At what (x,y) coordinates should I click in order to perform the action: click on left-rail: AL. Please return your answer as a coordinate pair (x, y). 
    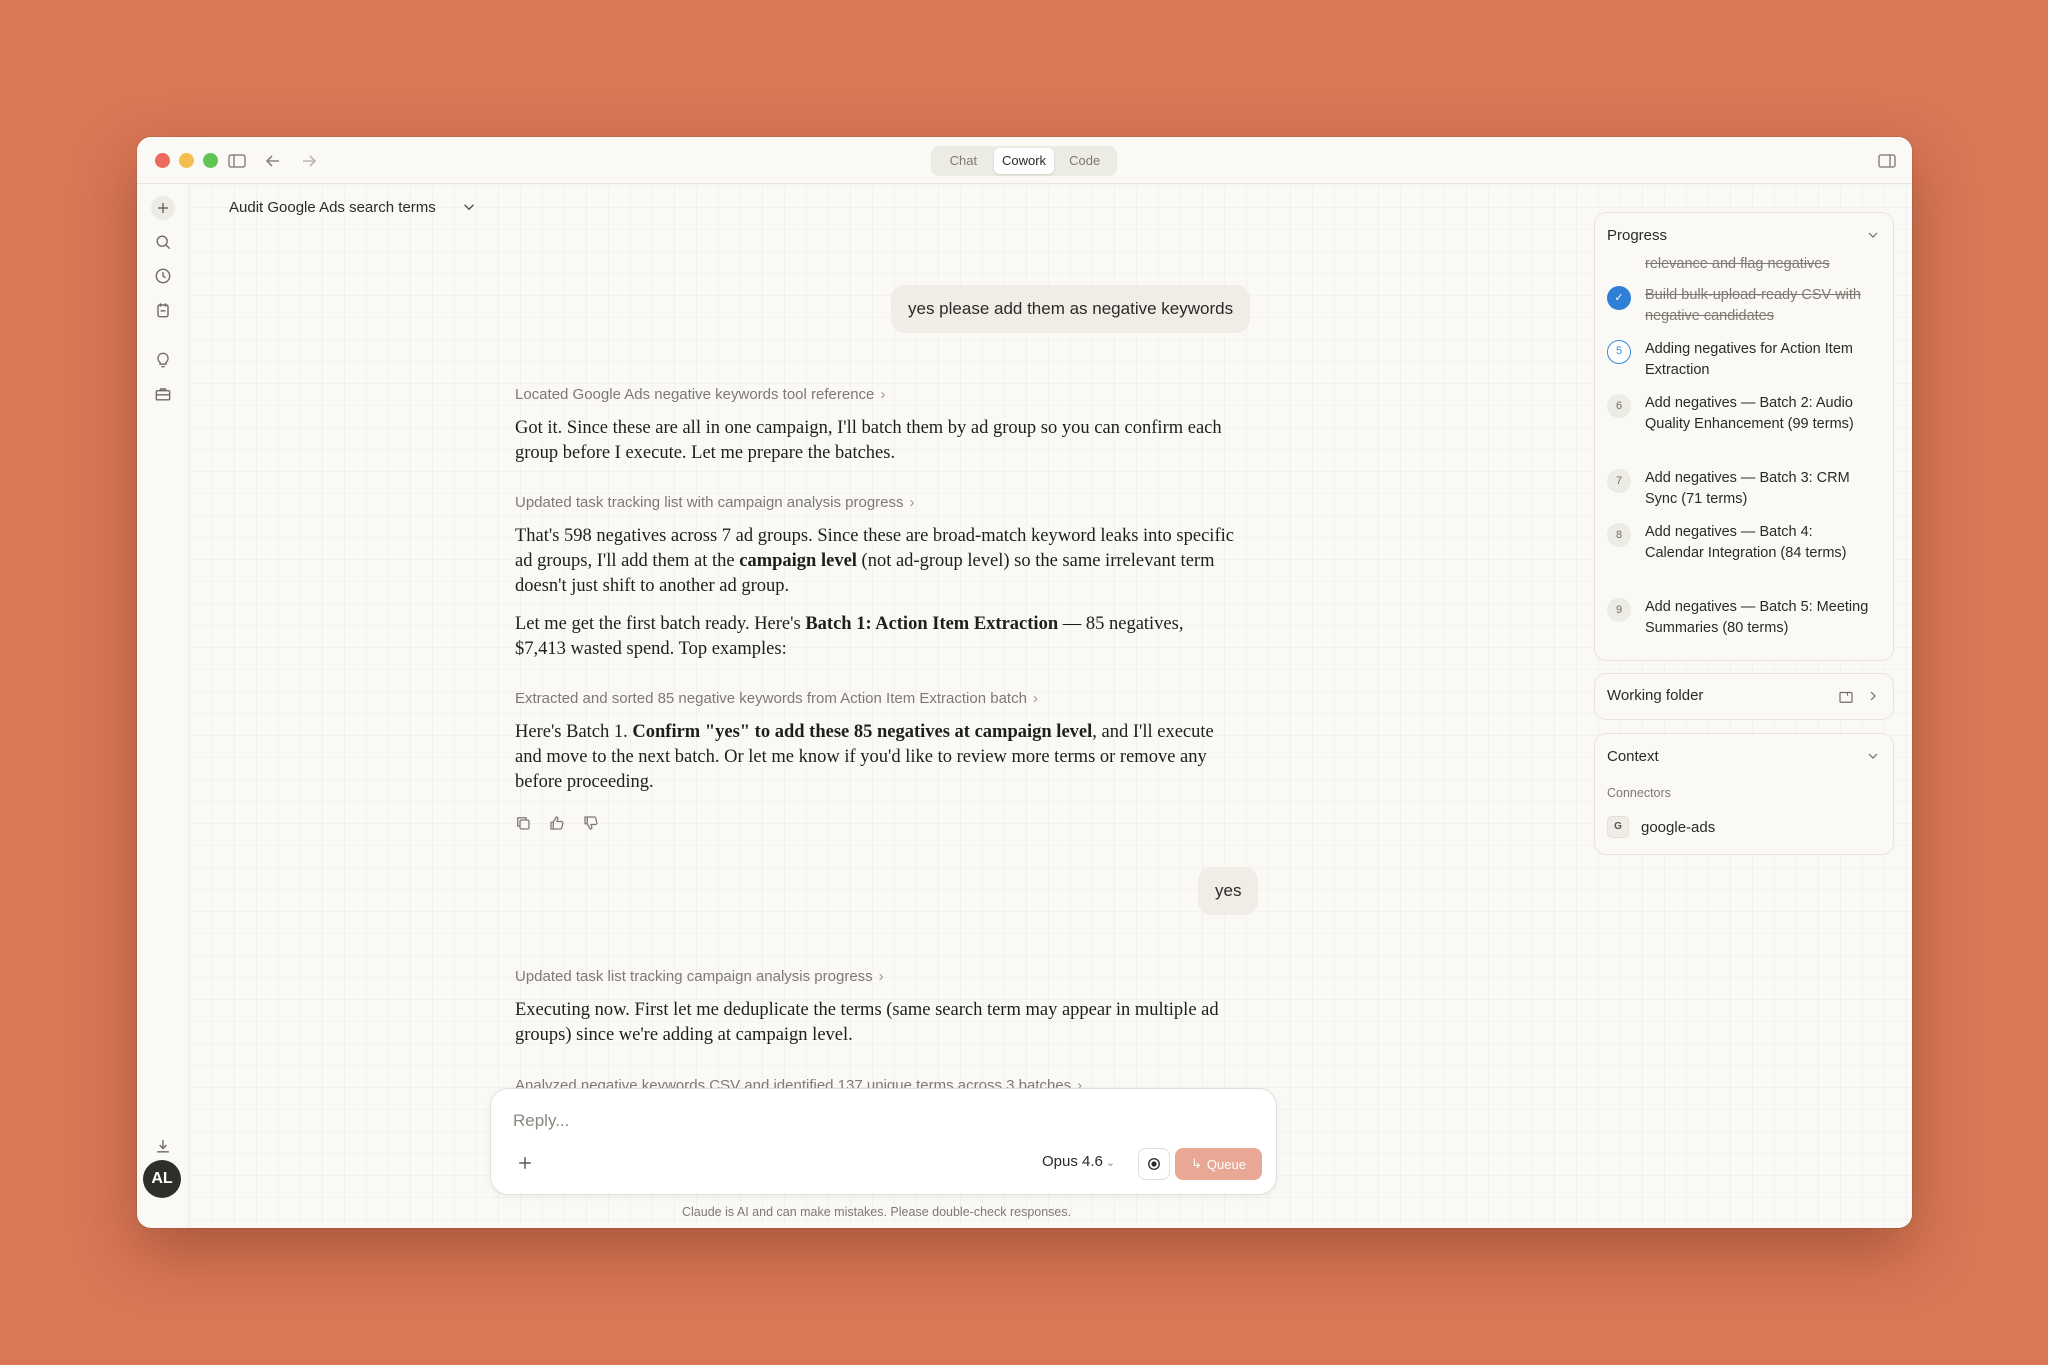
    Looking at the image, I should click on (163, 706).